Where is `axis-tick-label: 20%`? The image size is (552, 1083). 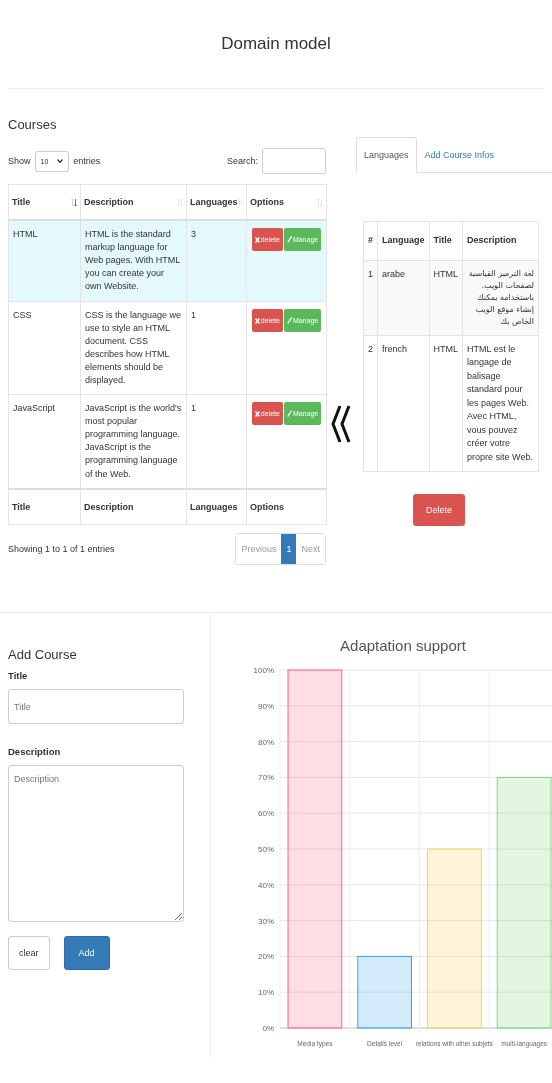 axis-tick-label: 20% is located at coordinates (266, 957).